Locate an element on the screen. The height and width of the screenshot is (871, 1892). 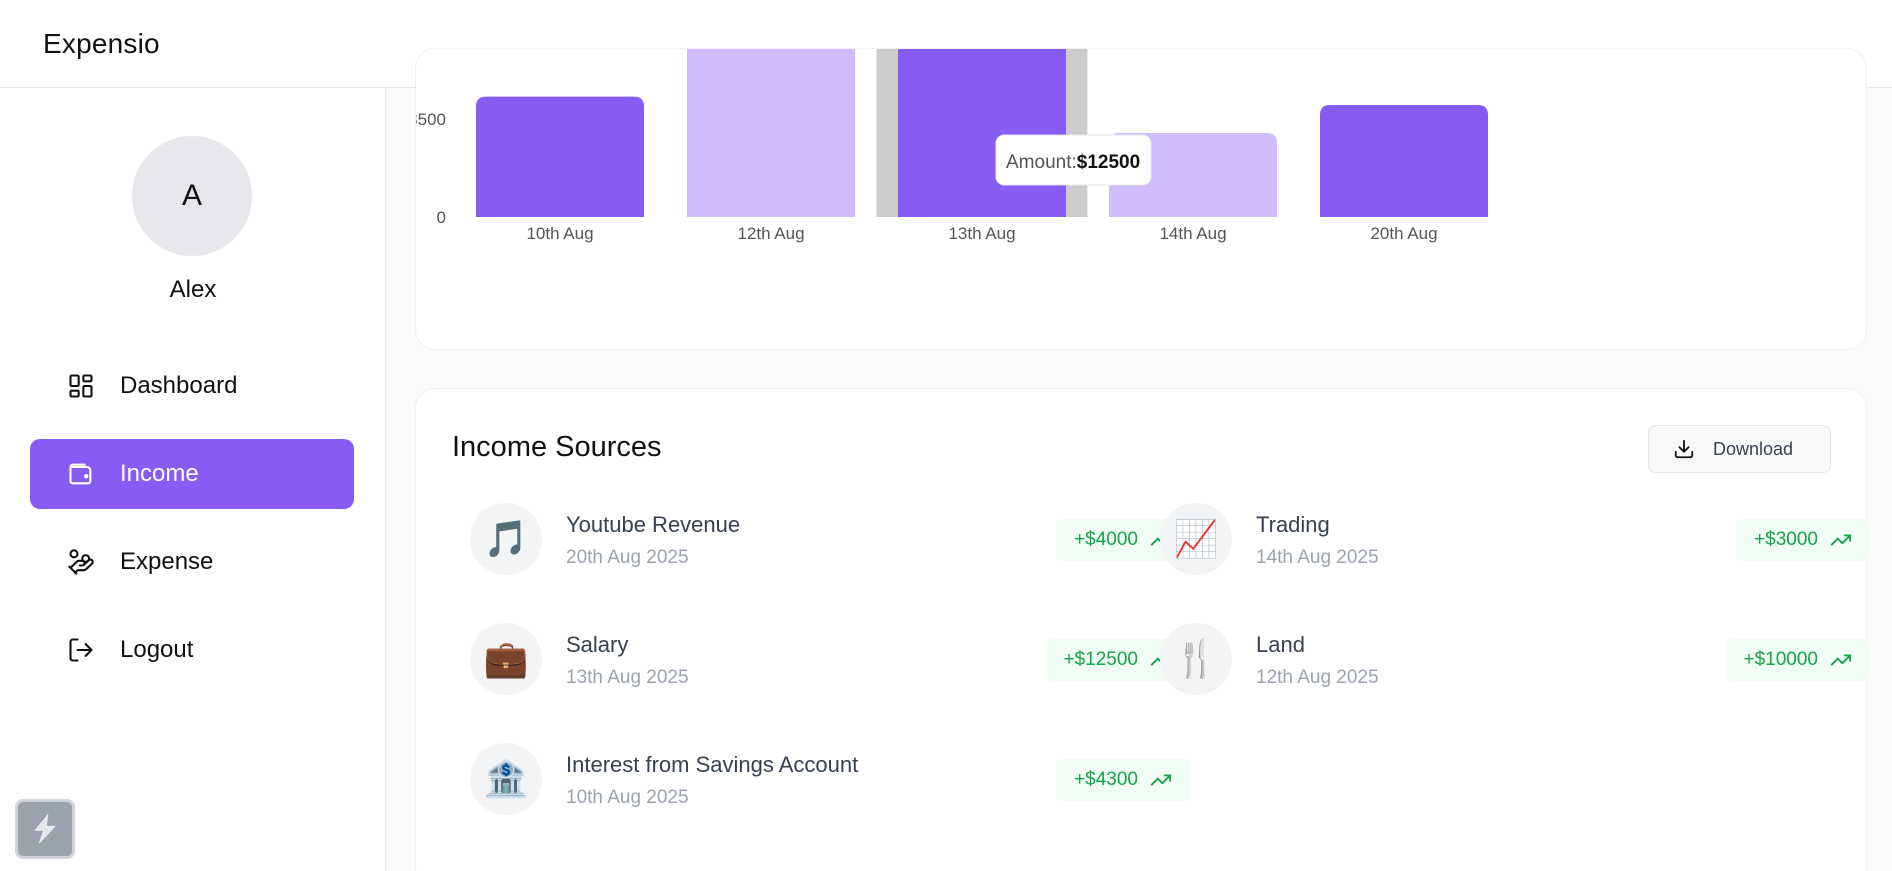
dashboard-icon is located at coordinates (81, 386).